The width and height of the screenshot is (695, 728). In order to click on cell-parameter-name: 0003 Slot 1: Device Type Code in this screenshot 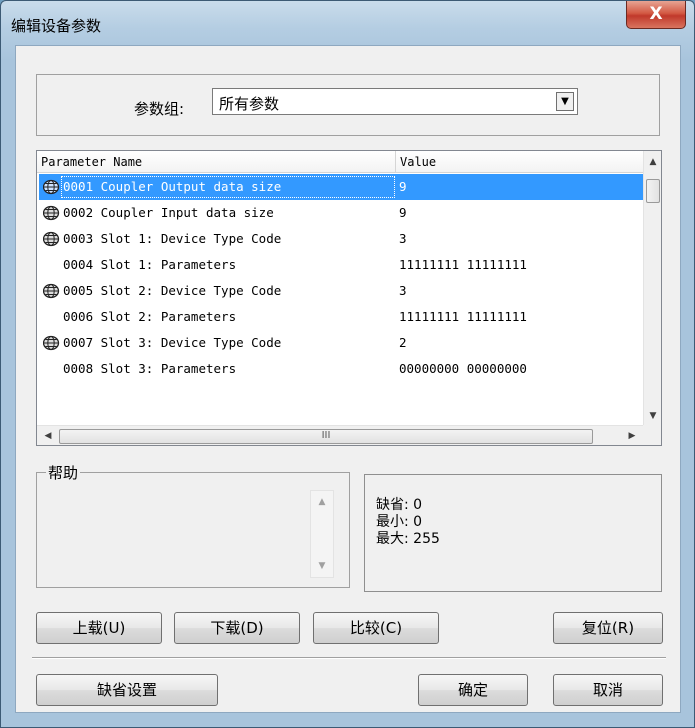, I will do `click(172, 238)`.